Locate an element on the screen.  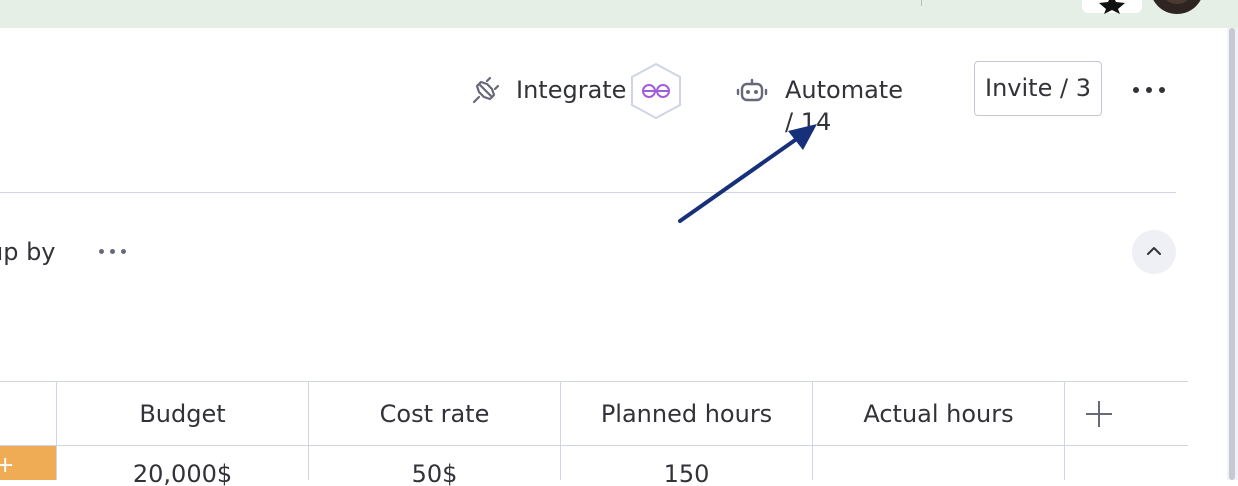
plus-icon: + is located at coordinates (7, 465).